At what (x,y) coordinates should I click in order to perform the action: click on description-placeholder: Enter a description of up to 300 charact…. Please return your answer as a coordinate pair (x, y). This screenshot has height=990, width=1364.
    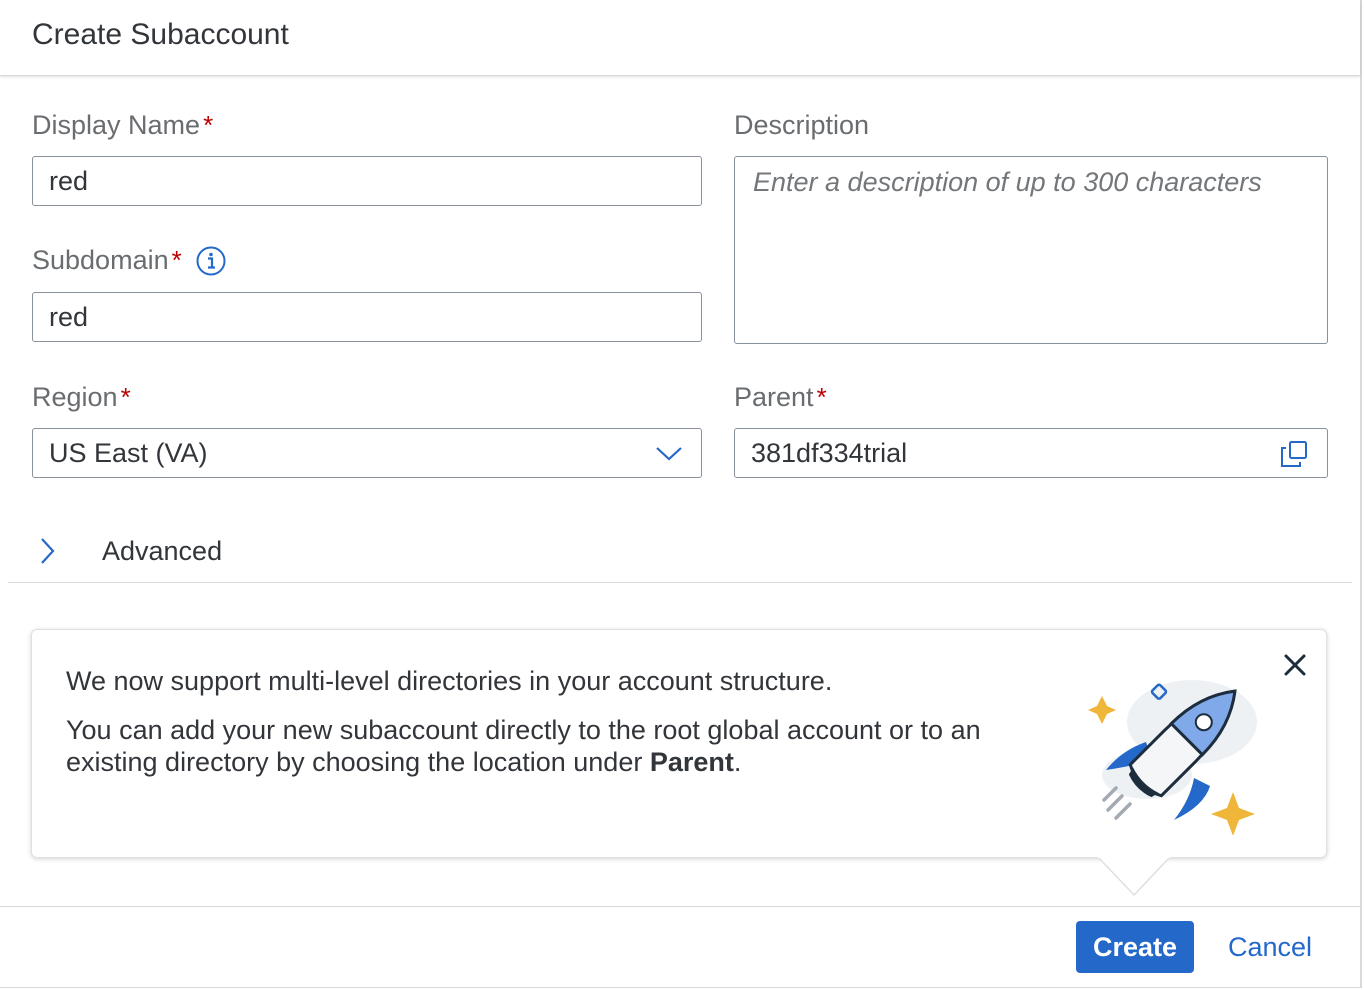
    Looking at the image, I should click on (1007, 182).